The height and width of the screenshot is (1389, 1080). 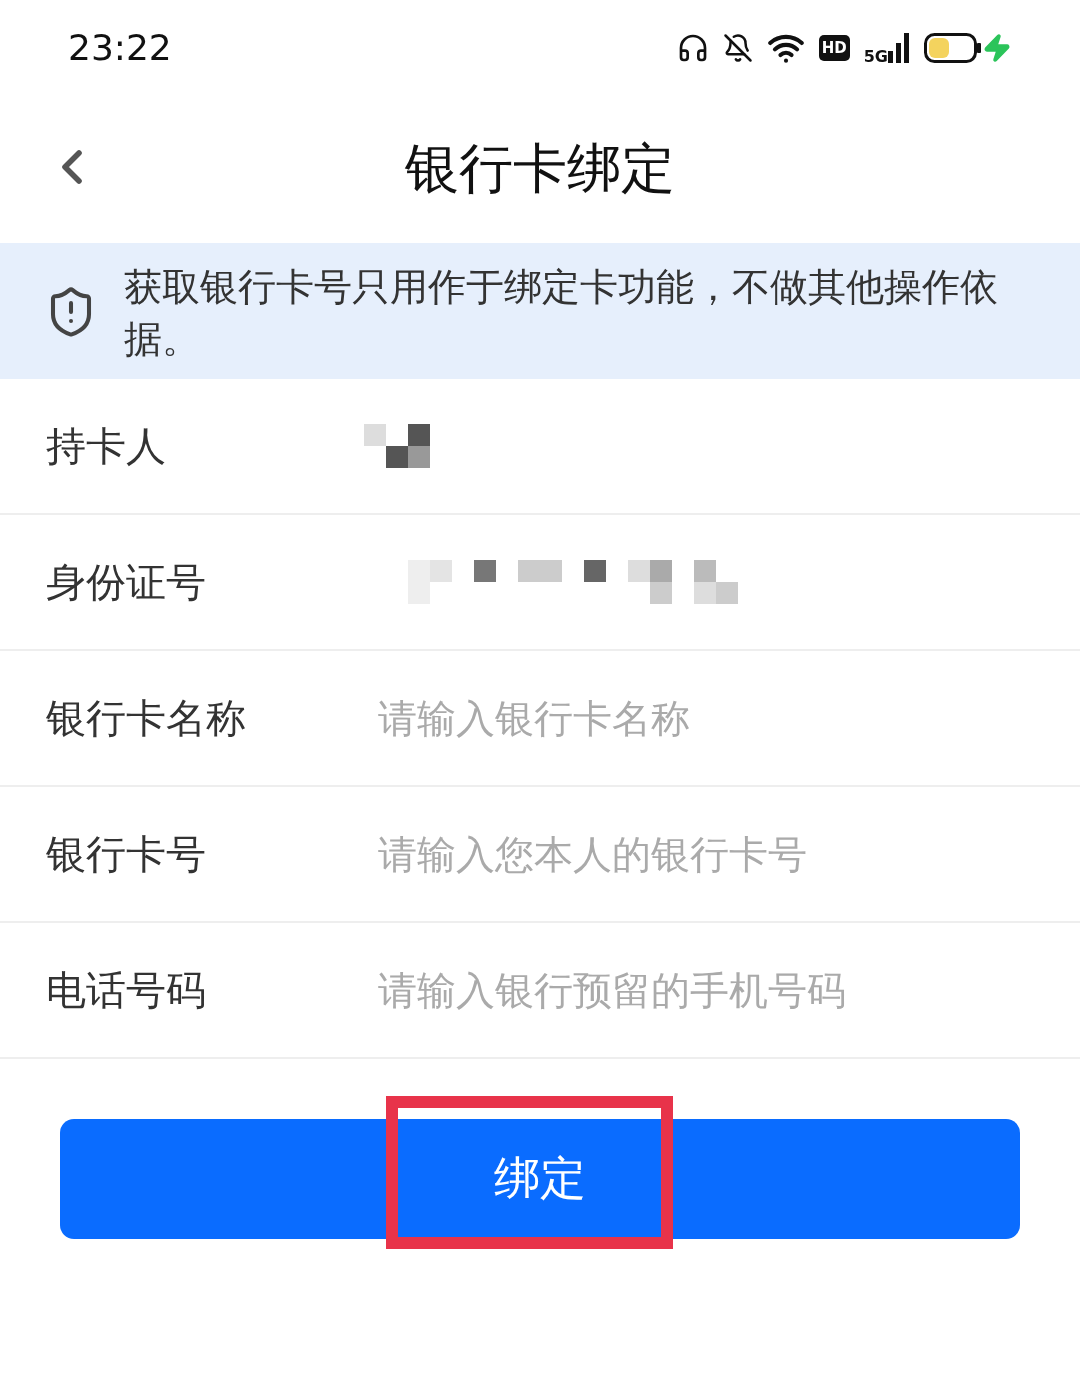 What do you see at coordinates (953, 47) in the screenshot?
I see `battery-icon` at bounding box center [953, 47].